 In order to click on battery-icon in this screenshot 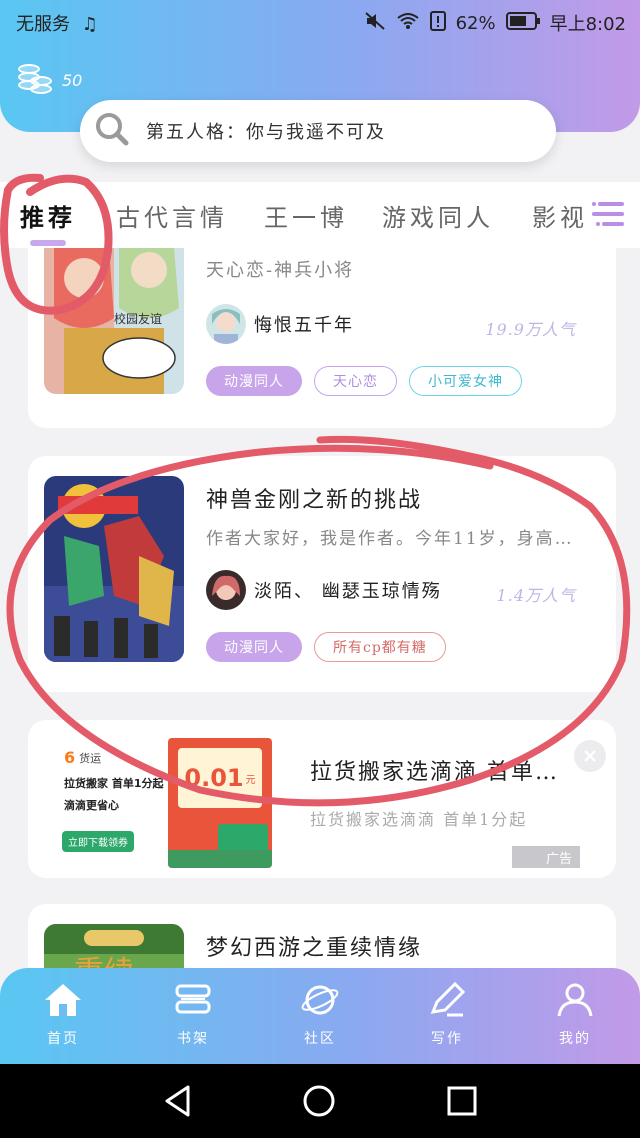, I will do `click(522, 23)`.